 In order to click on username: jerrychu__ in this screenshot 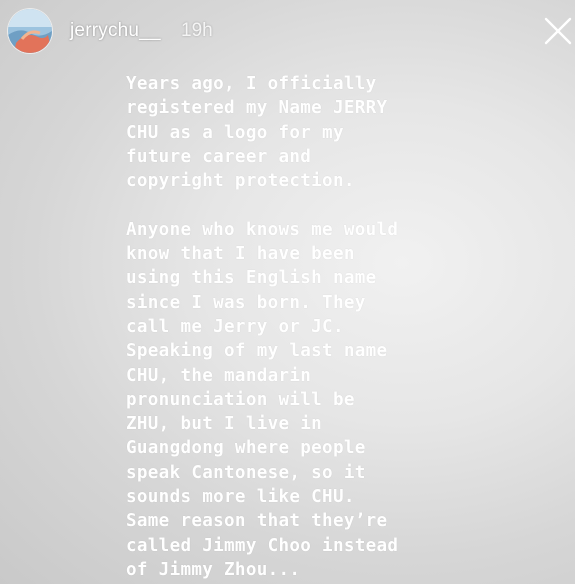, I will do `click(115, 31)`.